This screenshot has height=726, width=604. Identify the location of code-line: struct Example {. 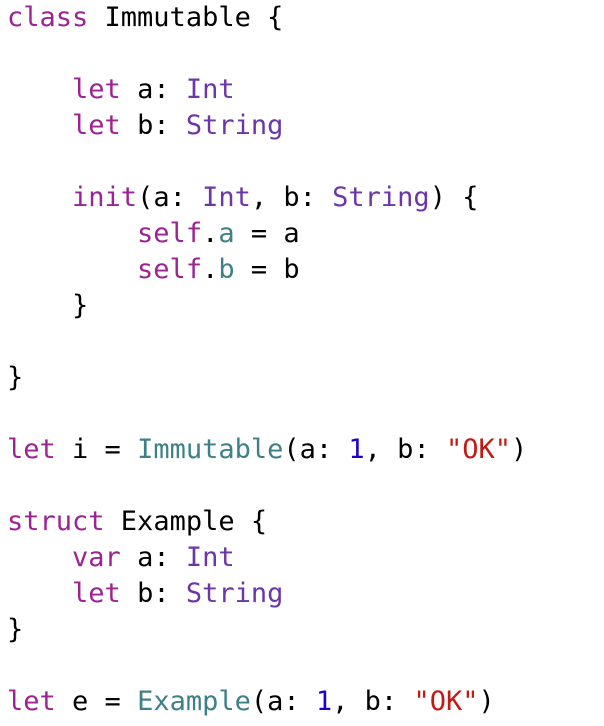
(304, 522).